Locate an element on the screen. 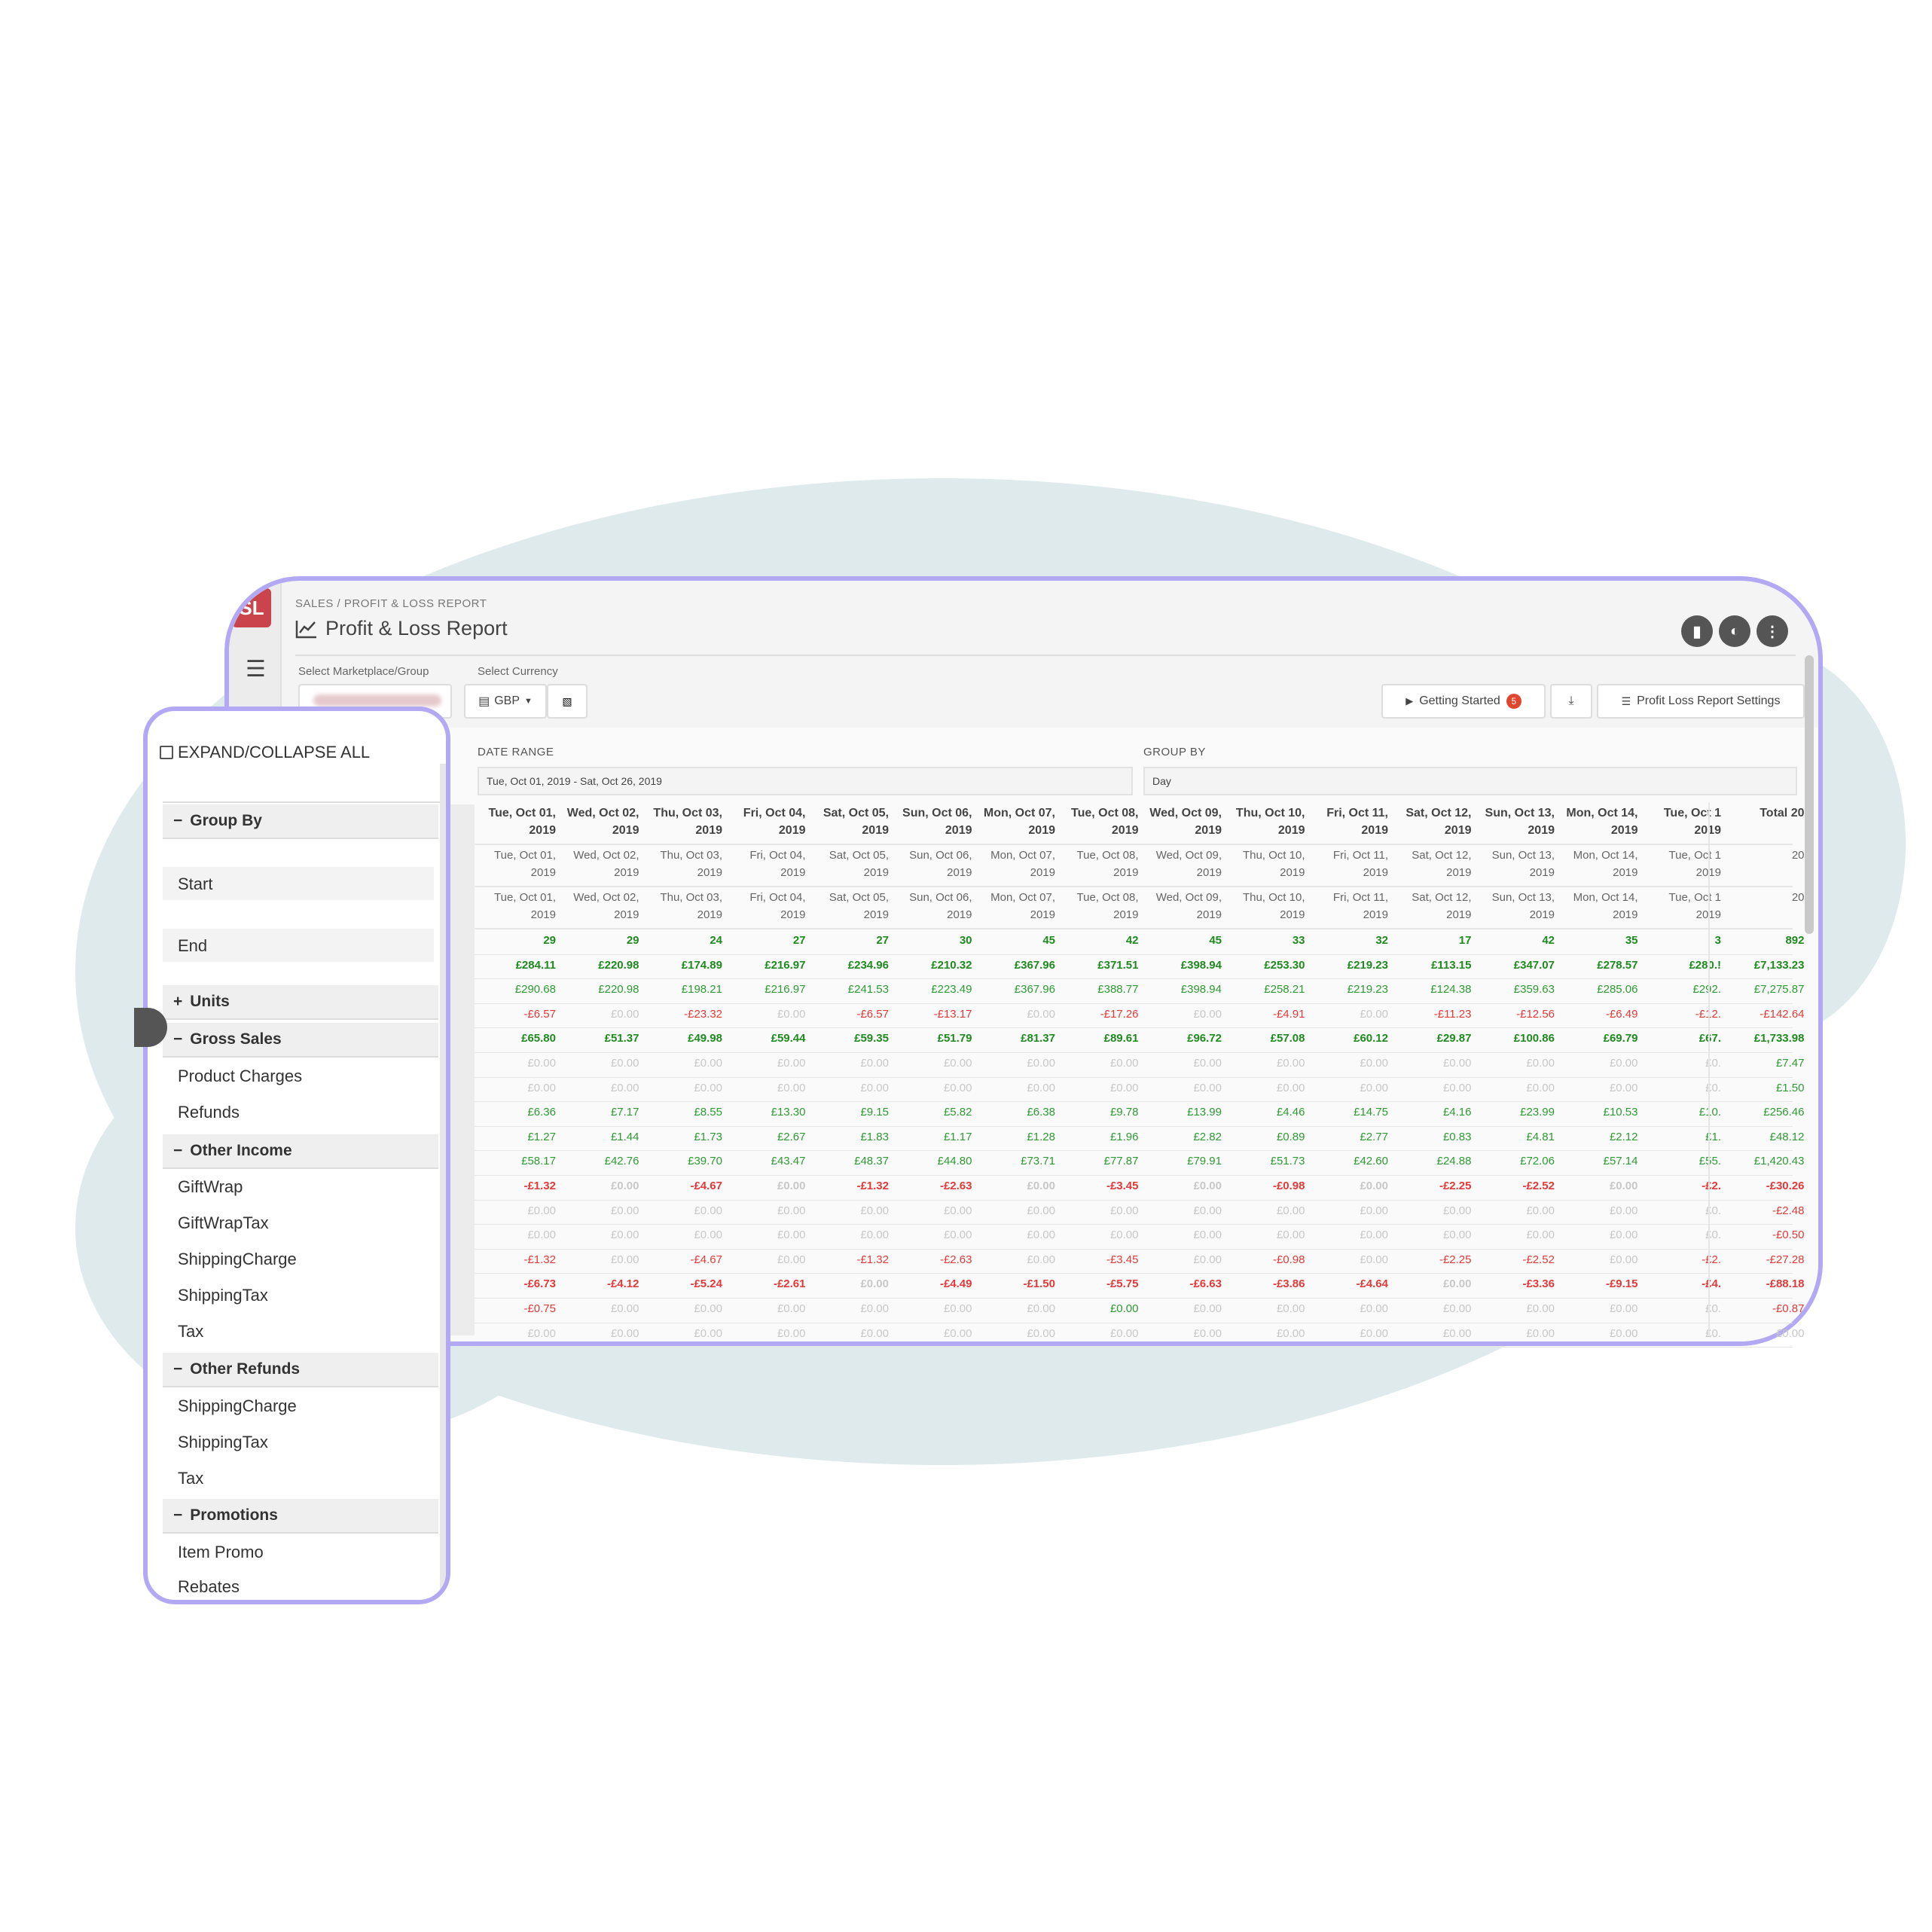 This screenshot has width=1932, height=1932. column-header: Fri, Oct 04, 2019 is located at coordinates (768, 822).